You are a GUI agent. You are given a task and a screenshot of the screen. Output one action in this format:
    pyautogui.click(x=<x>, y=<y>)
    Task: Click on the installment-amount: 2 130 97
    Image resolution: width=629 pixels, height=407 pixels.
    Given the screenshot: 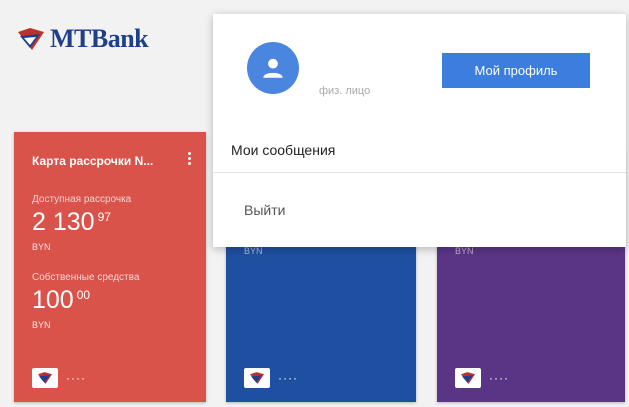 What is the action you would take?
    pyautogui.click(x=71, y=222)
    